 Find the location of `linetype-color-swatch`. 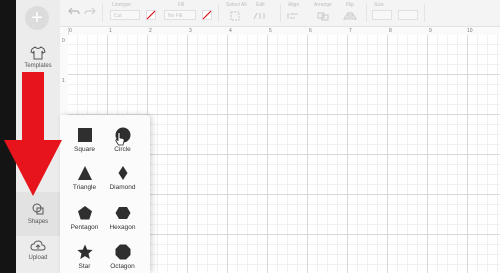

linetype-color-swatch is located at coordinates (151, 15).